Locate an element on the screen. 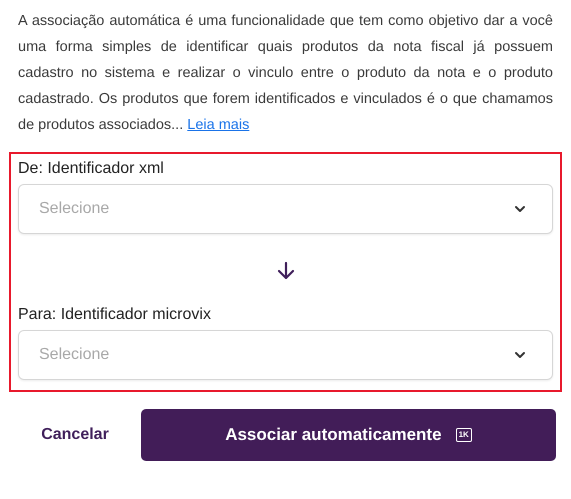 Image resolution: width=571 pixels, height=499 pixels. auto-associate-button: Associar automaticamente 1K is located at coordinates (348, 435).